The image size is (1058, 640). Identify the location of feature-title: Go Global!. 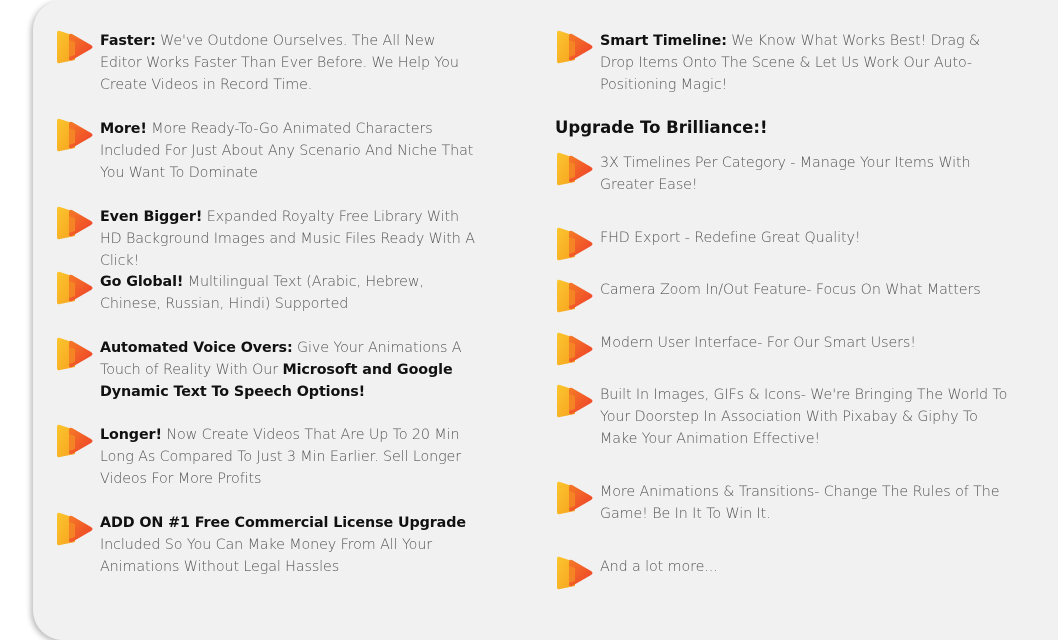
(142, 282).